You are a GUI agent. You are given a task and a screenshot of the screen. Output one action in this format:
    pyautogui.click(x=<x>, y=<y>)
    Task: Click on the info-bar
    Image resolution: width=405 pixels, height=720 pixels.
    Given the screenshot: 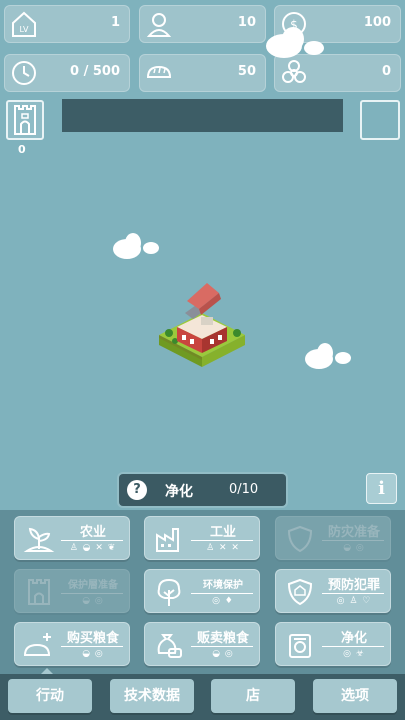 What is the action you would take?
    pyautogui.click(x=202, y=115)
    